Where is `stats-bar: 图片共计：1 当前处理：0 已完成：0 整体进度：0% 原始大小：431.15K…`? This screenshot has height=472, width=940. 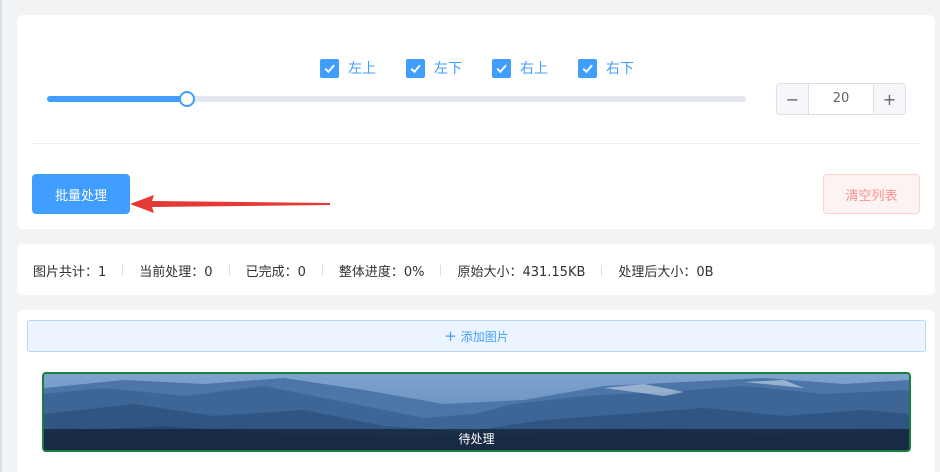
stats-bar: 图片共计：1 当前处理：0 已完成：0 整体进度：0% 原始大小：431.15K… is located at coordinates (373, 271).